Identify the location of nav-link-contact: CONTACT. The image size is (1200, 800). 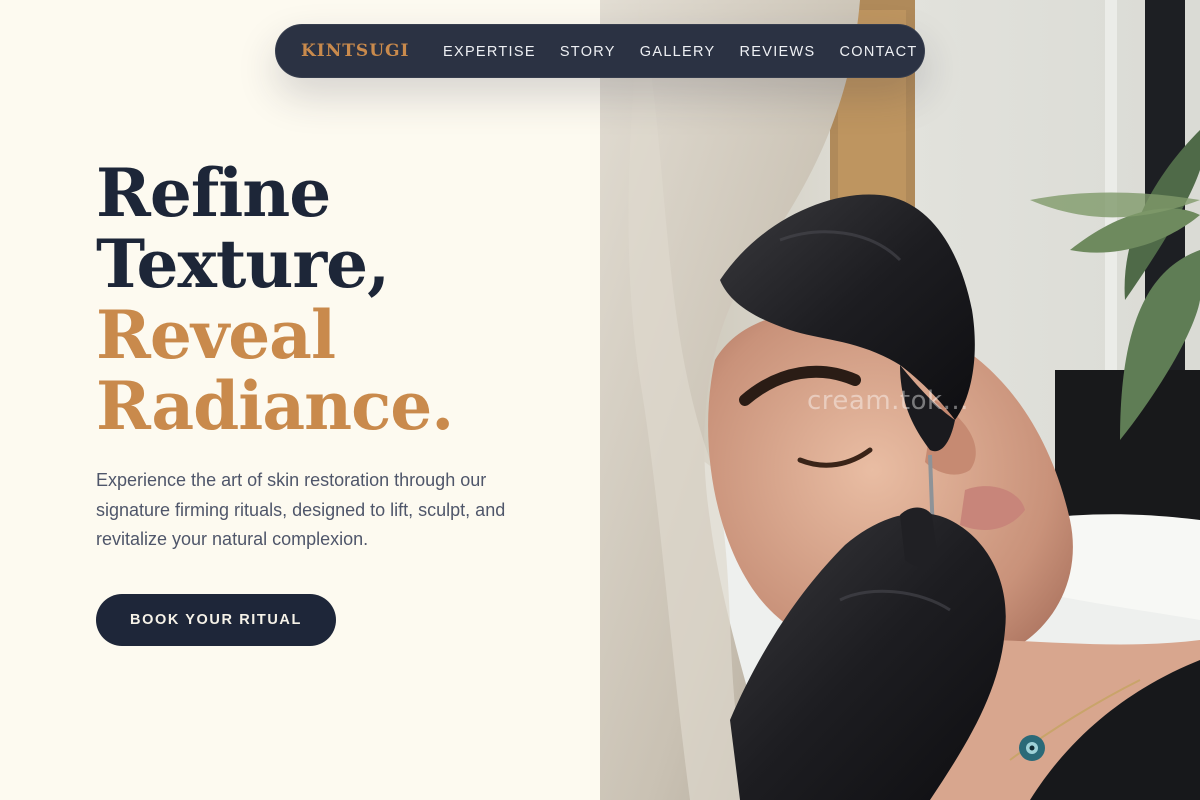
(878, 52).